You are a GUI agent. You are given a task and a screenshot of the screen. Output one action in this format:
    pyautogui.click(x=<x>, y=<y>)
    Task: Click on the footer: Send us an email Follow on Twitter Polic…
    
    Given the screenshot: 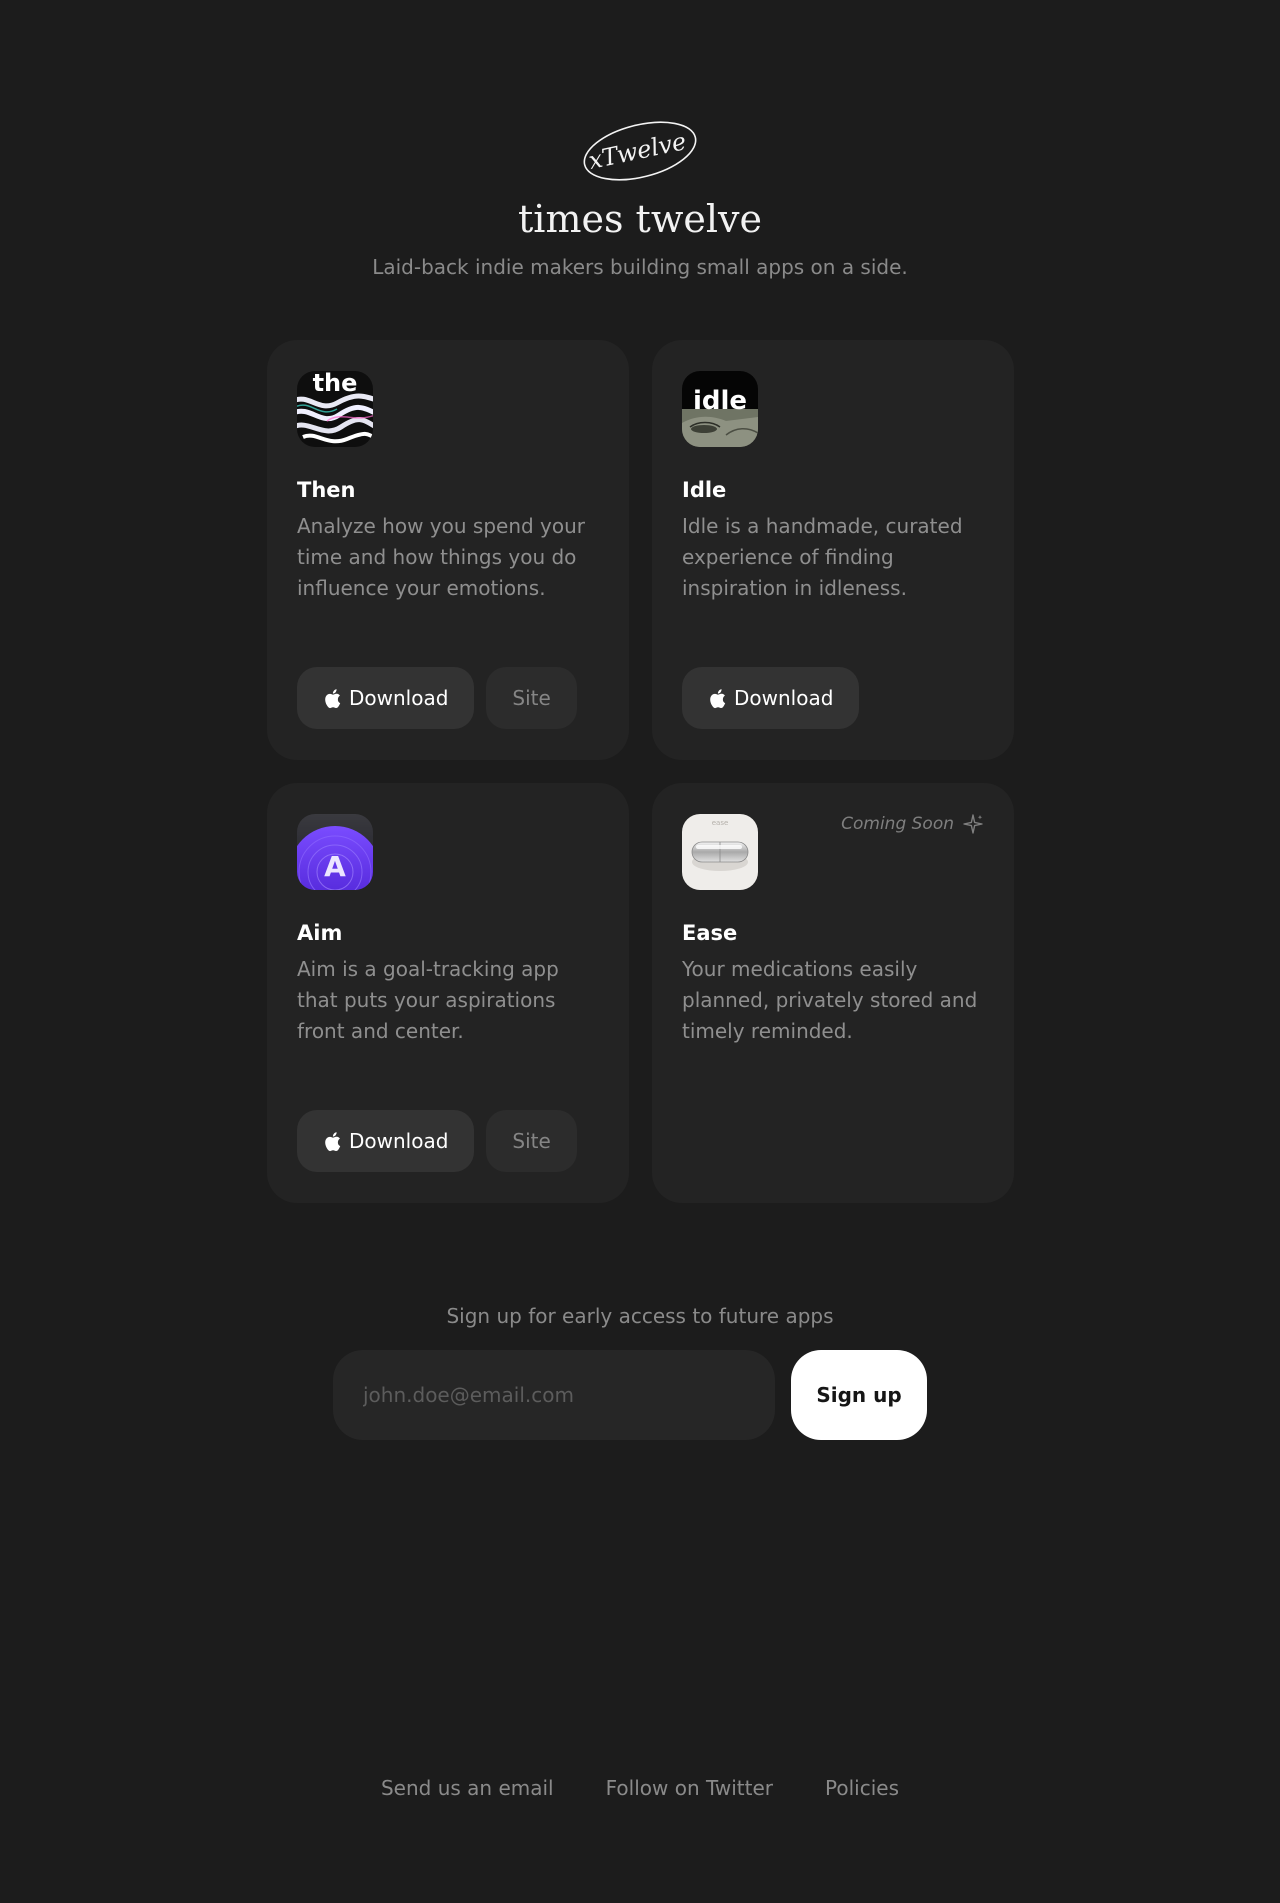 What is the action you would take?
    pyautogui.click(x=640, y=1788)
    